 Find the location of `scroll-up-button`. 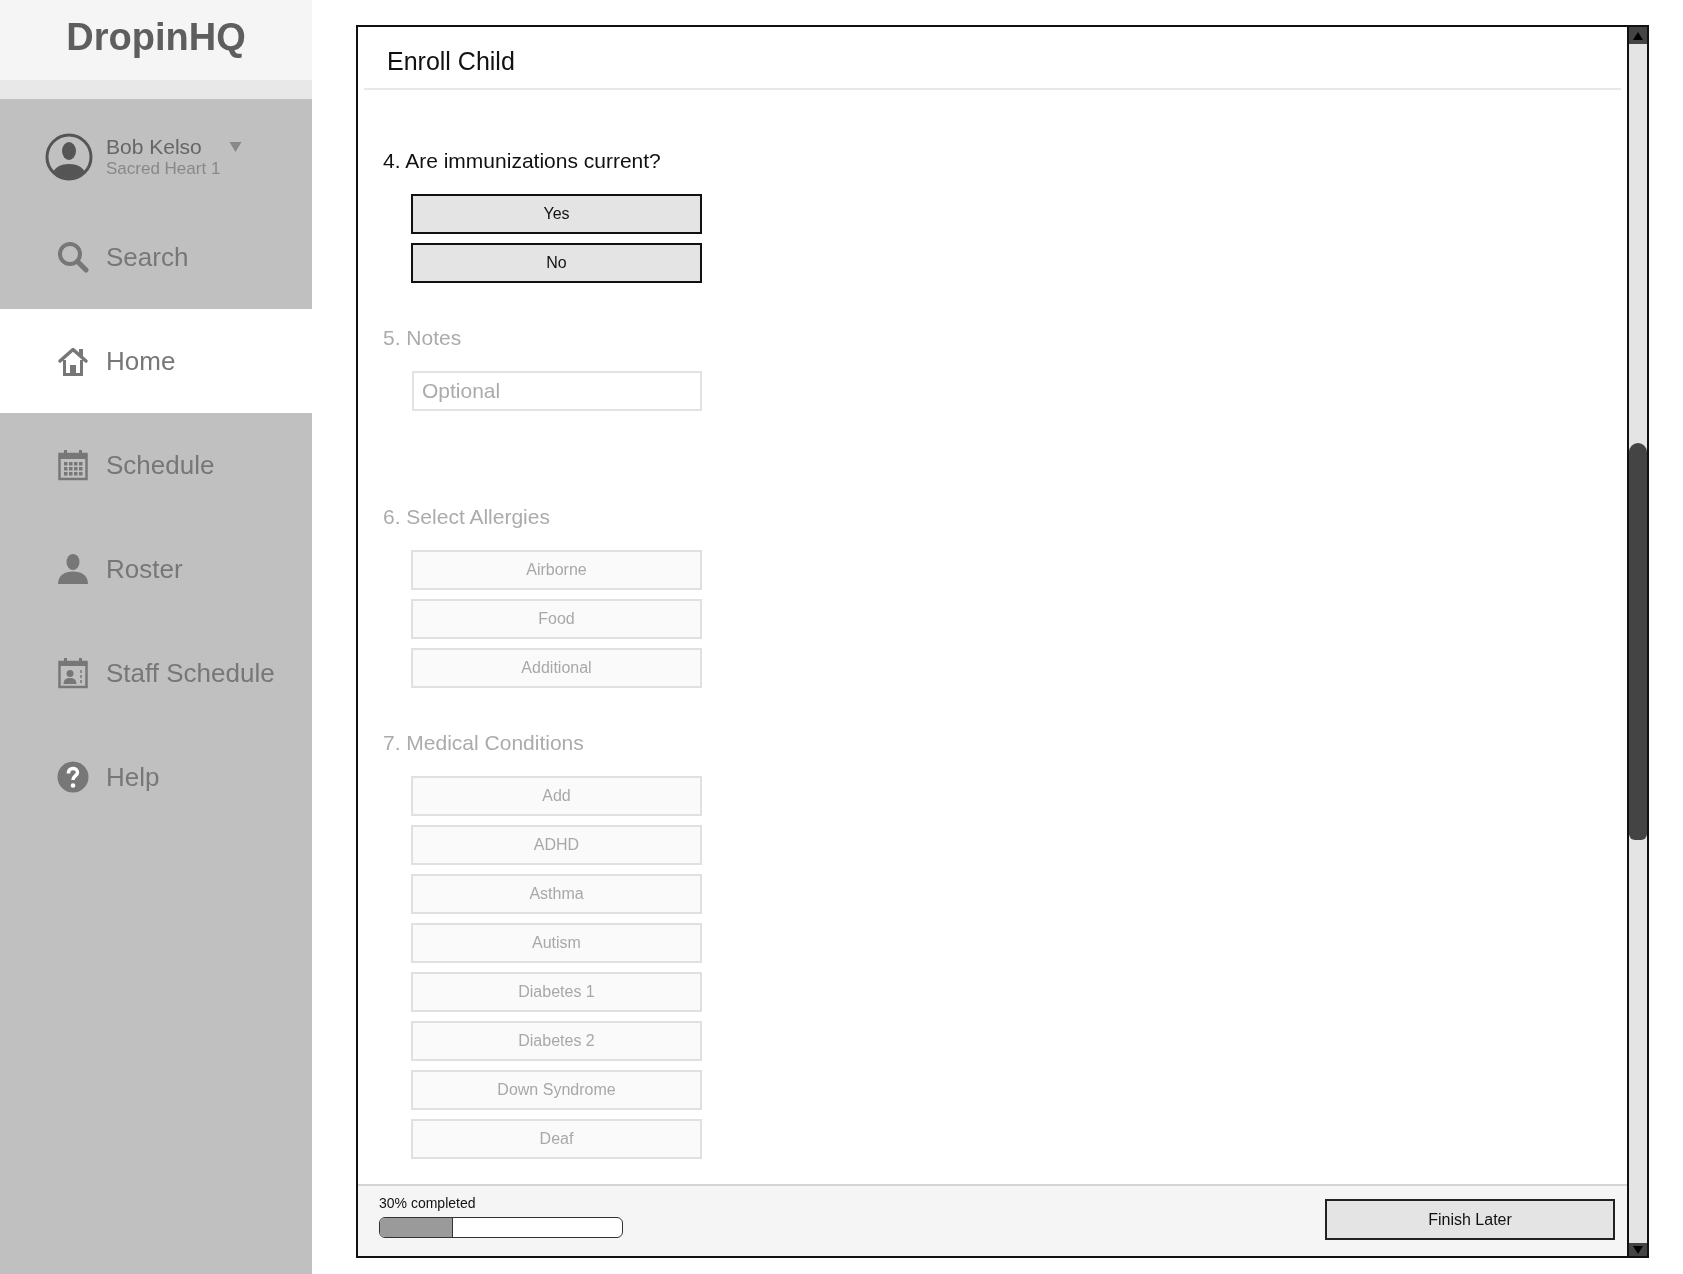

scroll-up-button is located at coordinates (1638, 35).